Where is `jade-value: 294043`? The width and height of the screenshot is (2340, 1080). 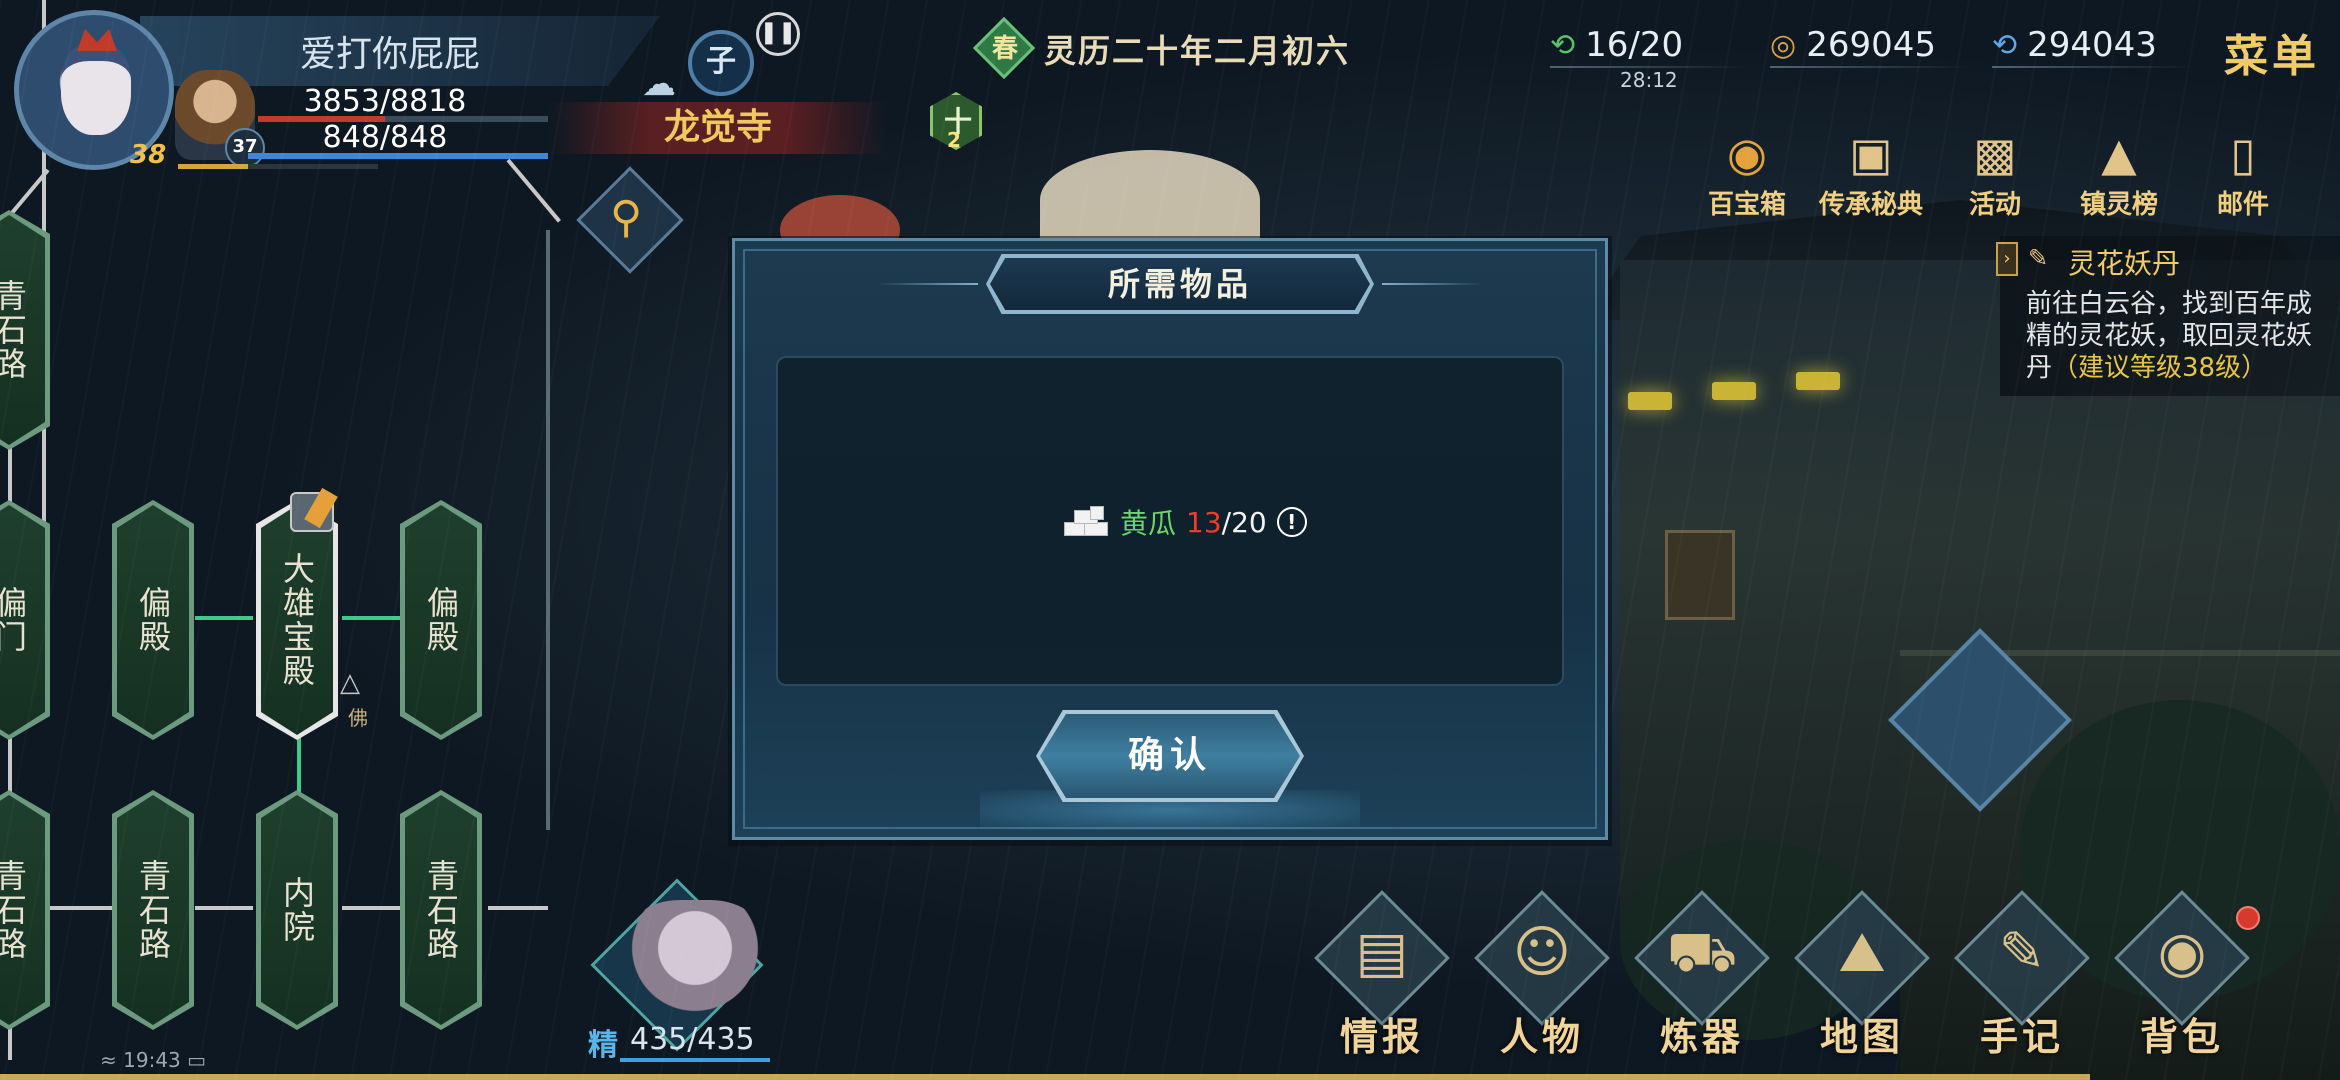
jade-value: 294043 is located at coordinates (2092, 45).